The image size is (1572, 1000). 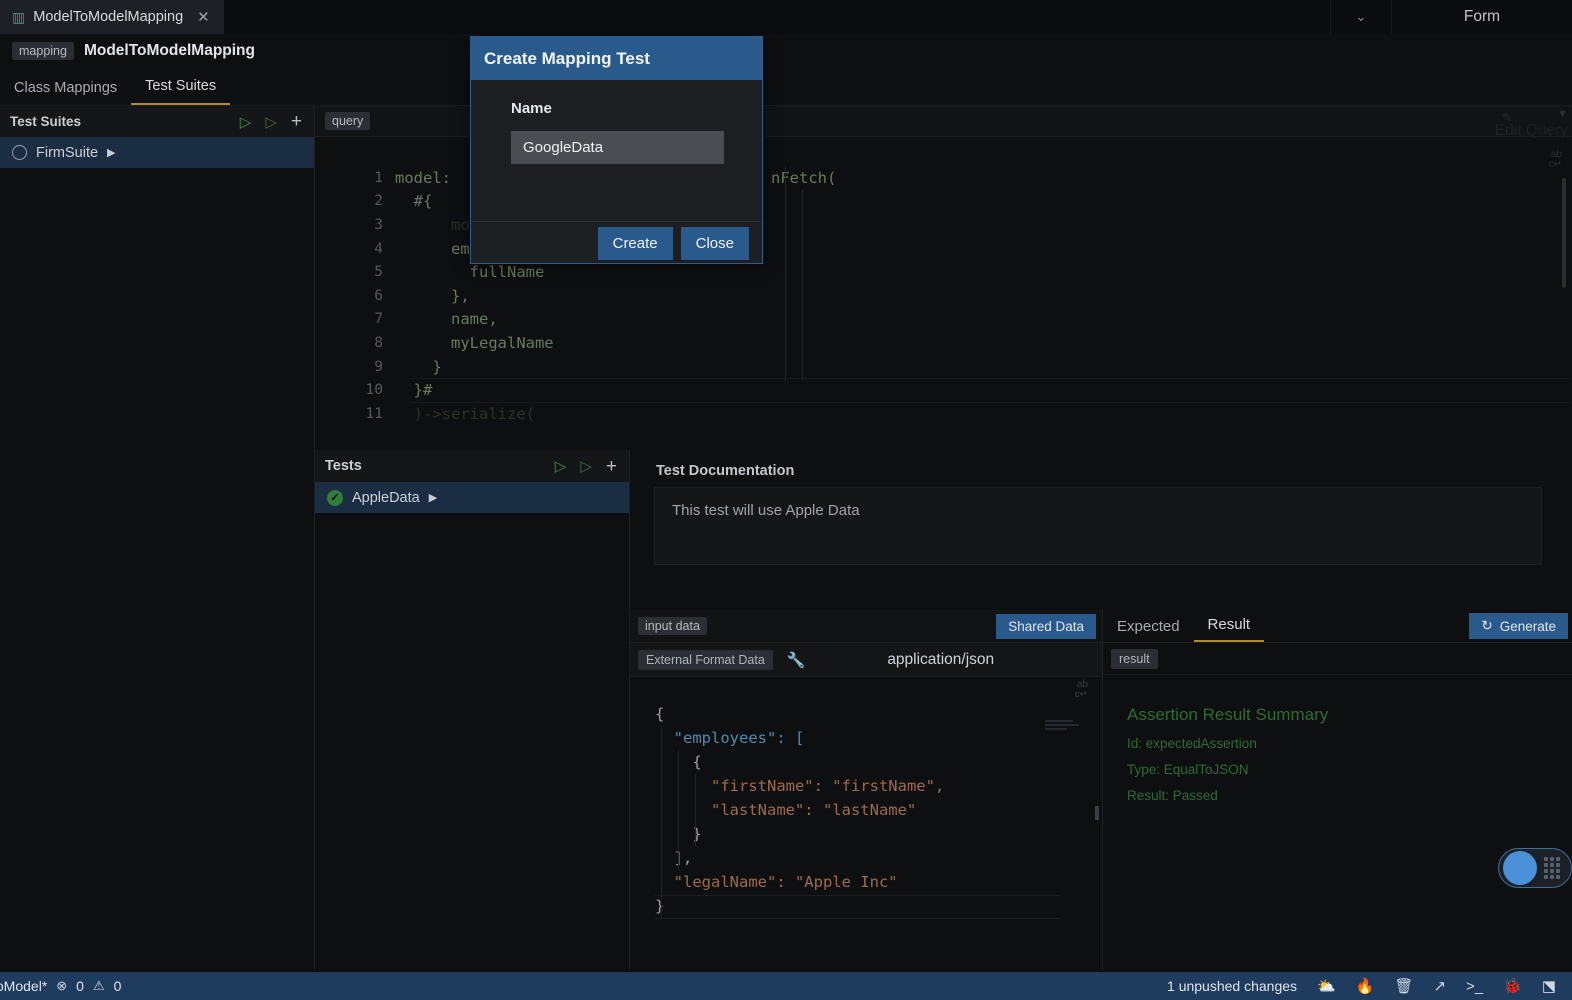 I want to click on json-line: {, so click(x=866, y=762).